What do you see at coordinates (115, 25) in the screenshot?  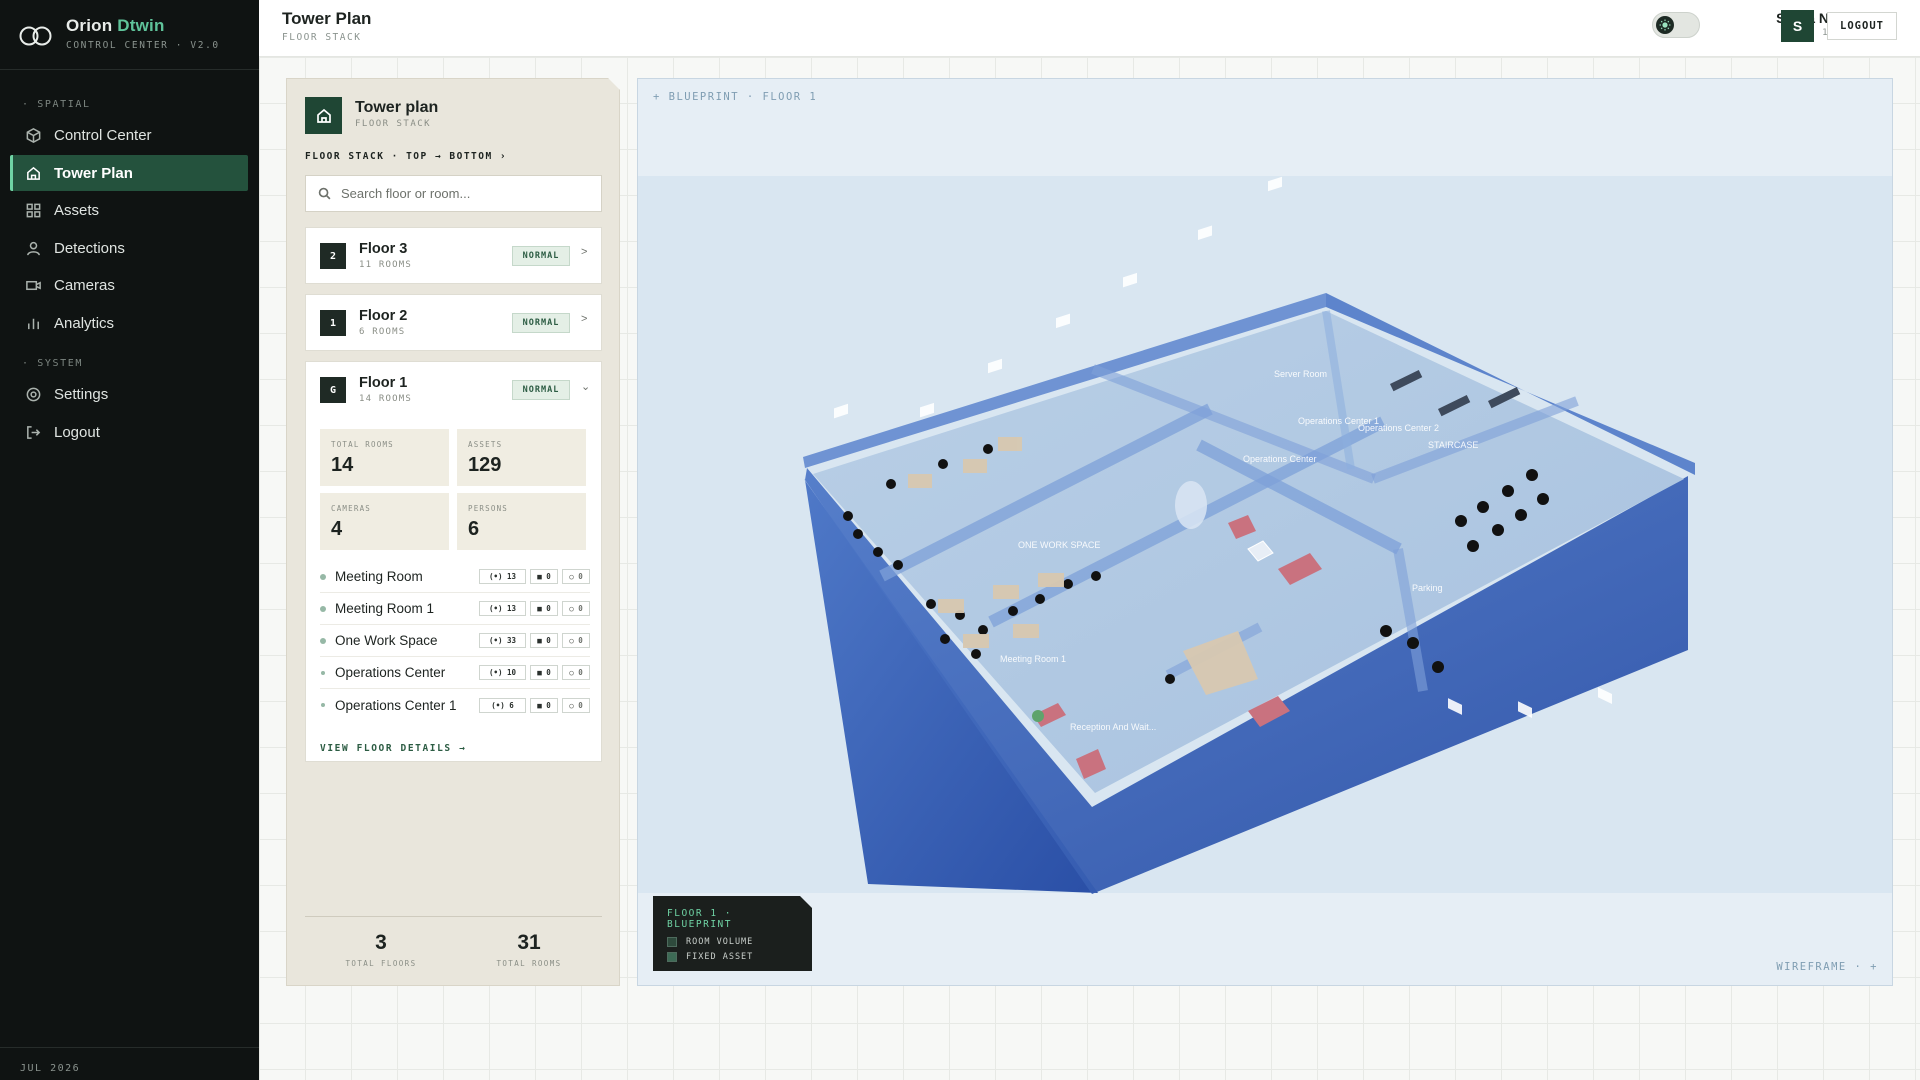 I see `brand-title: Orion Dtwin` at bounding box center [115, 25].